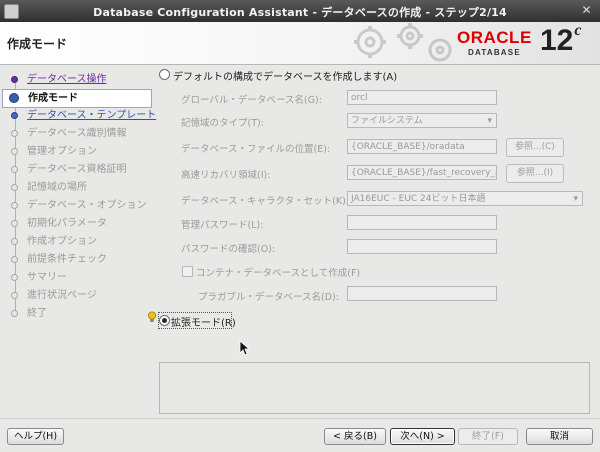  What do you see at coordinates (164, 74) in the screenshot?
I see `default-config-radio` at bounding box center [164, 74].